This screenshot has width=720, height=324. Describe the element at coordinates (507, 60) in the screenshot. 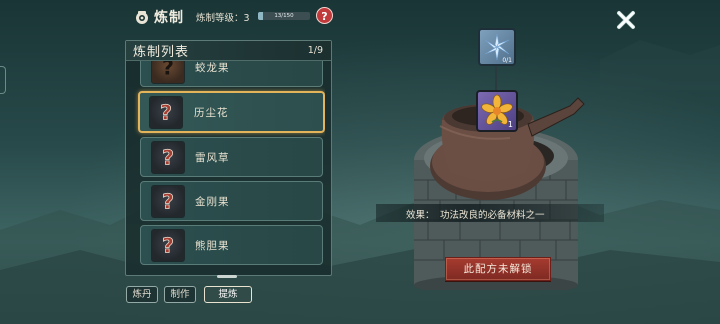

I see `product-count: 0/1` at that location.